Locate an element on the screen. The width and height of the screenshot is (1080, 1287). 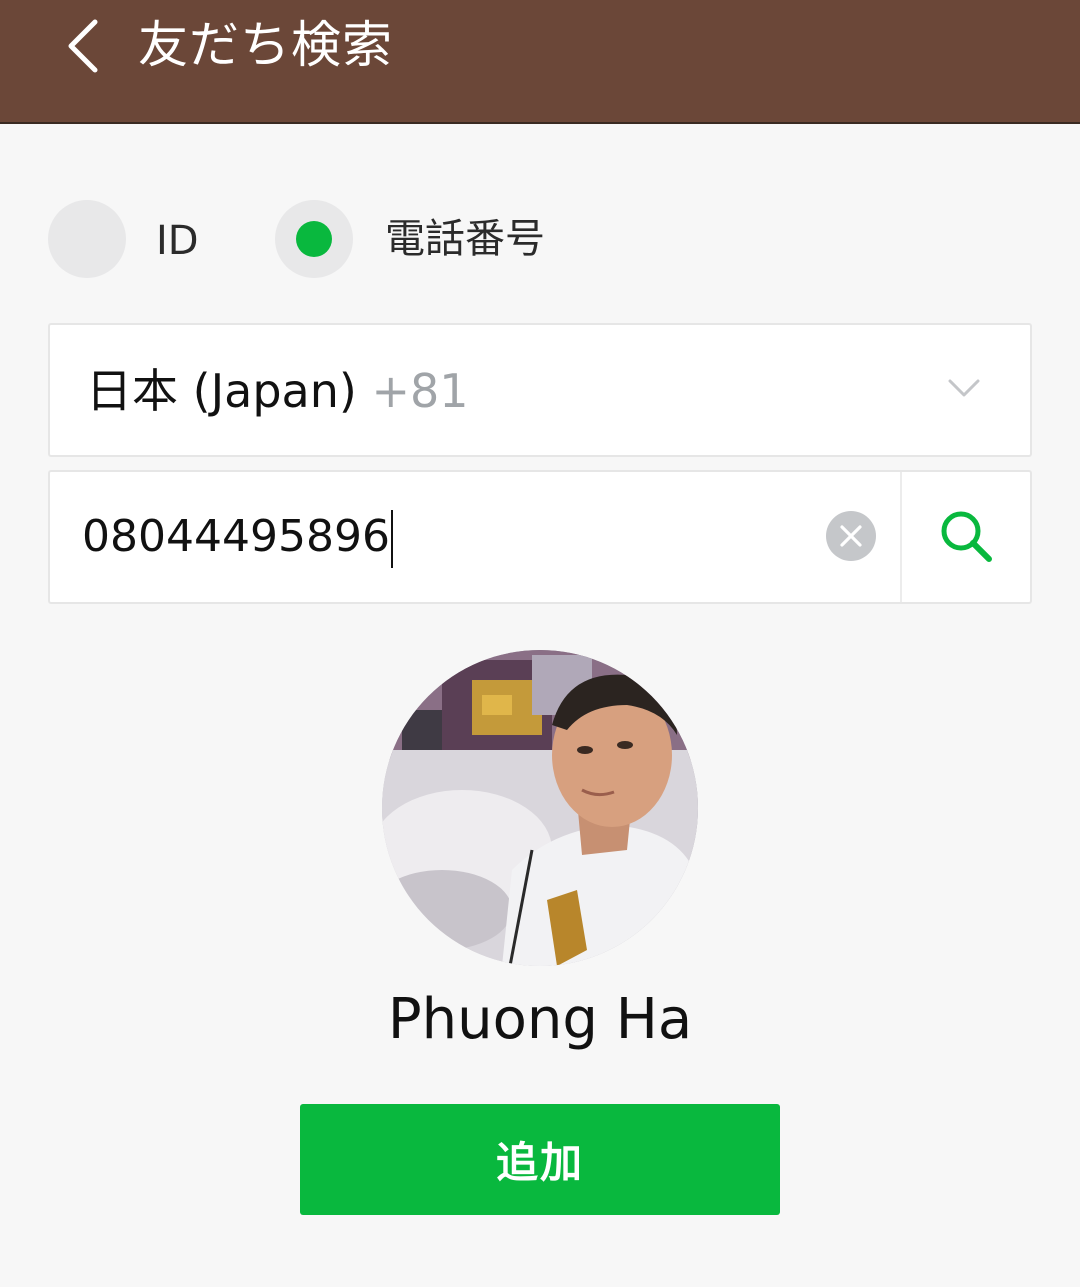
clear-button is located at coordinates (851, 536).